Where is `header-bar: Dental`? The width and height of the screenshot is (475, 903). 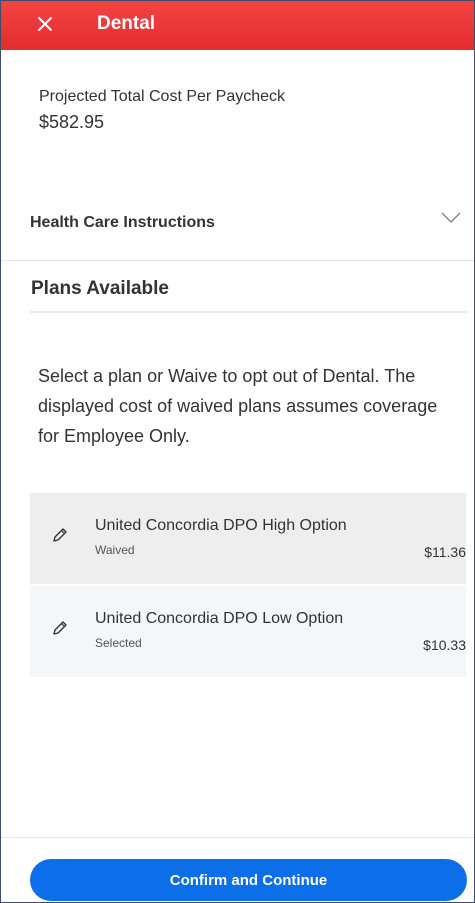 header-bar: Dental is located at coordinates (237, 25).